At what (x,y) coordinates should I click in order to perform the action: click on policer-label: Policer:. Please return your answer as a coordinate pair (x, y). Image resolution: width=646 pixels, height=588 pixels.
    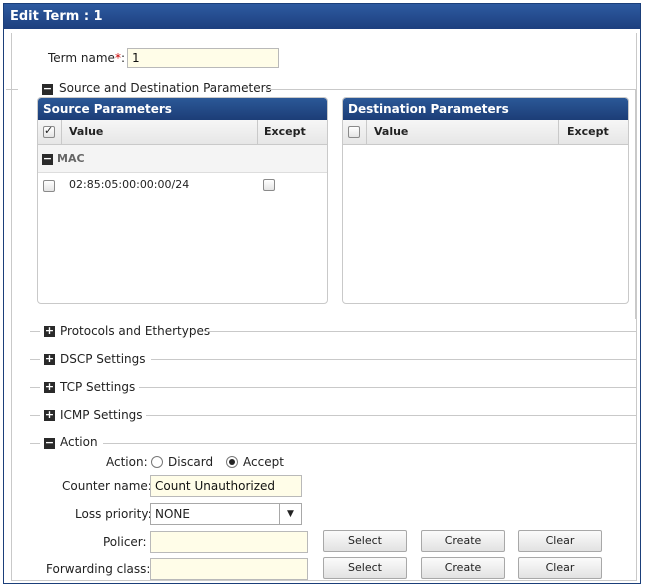
    Looking at the image, I should click on (125, 542).